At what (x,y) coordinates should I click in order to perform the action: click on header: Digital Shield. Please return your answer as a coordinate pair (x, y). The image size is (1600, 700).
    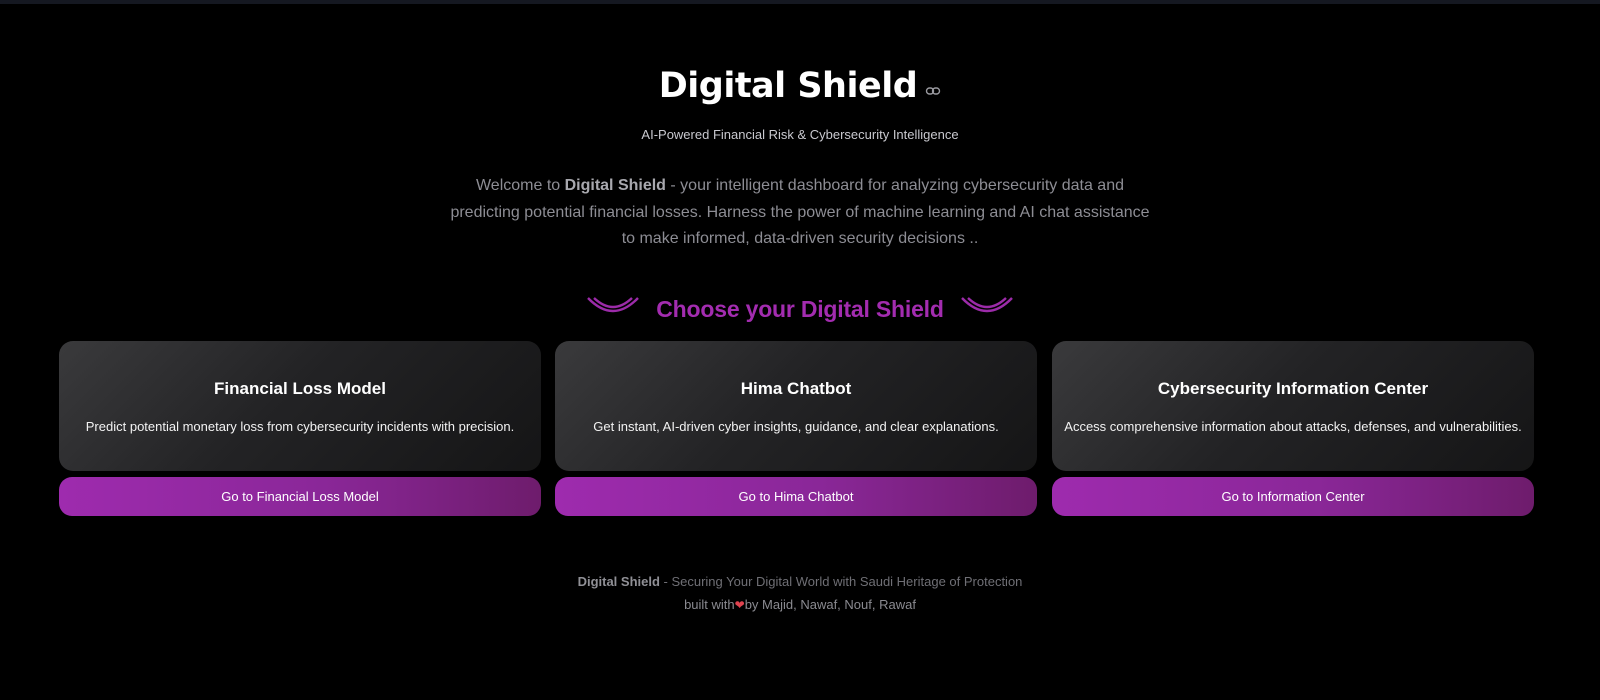
    Looking at the image, I should click on (800, 86).